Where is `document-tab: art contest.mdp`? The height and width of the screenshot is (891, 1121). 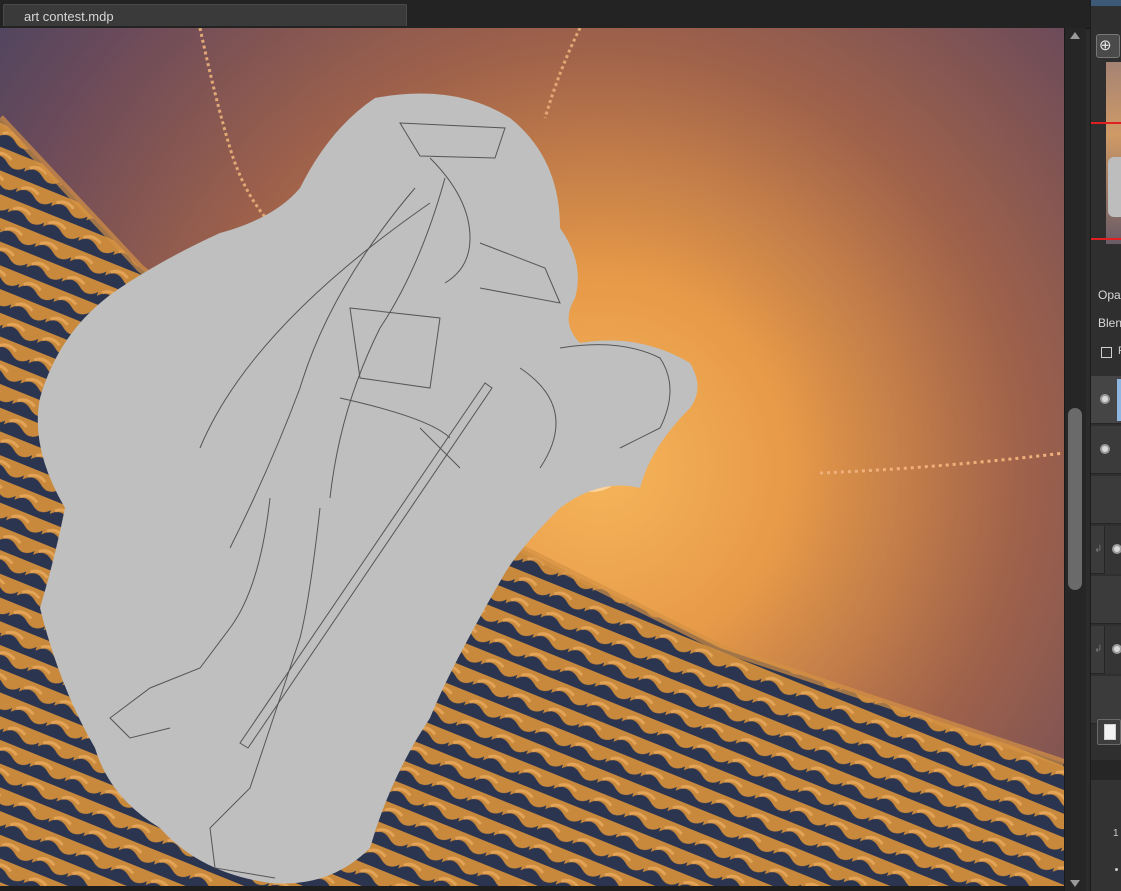 document-tab: art contest.mdp is located at coordinates (205, 15).